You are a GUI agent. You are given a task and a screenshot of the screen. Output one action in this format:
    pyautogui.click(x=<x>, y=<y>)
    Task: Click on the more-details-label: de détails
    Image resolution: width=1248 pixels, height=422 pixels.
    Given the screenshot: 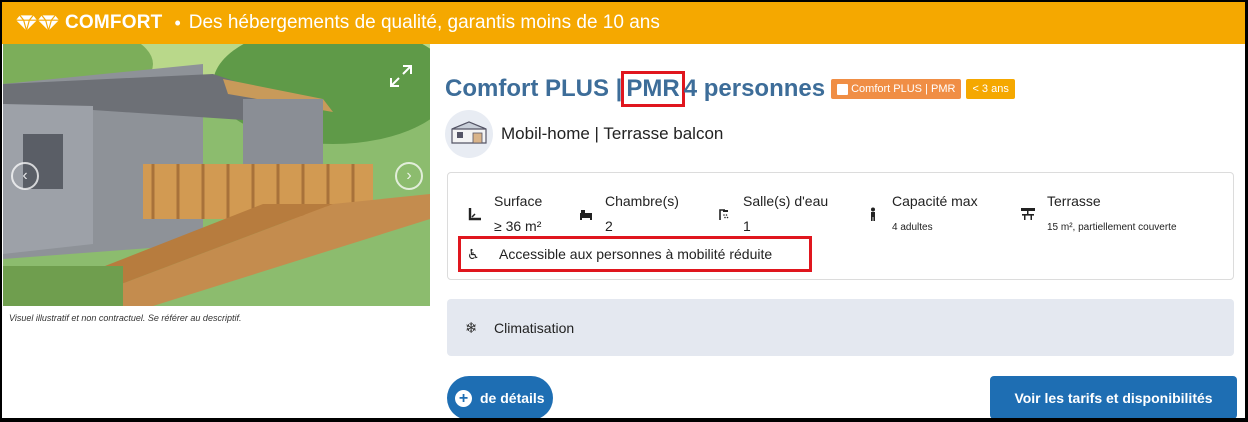 What is the action you would take?
    pyautogui.click(x=512, y=398)
    